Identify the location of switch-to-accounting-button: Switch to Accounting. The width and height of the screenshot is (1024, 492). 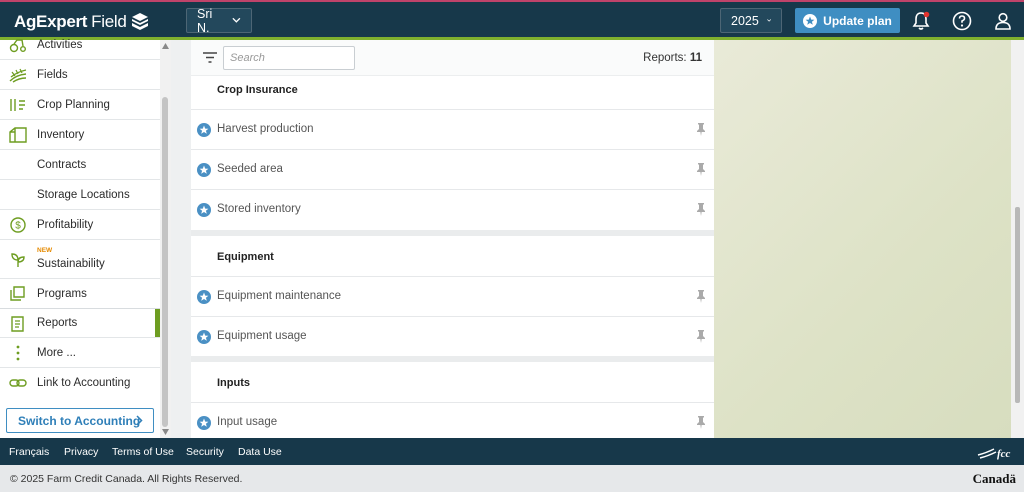
(80, 420).